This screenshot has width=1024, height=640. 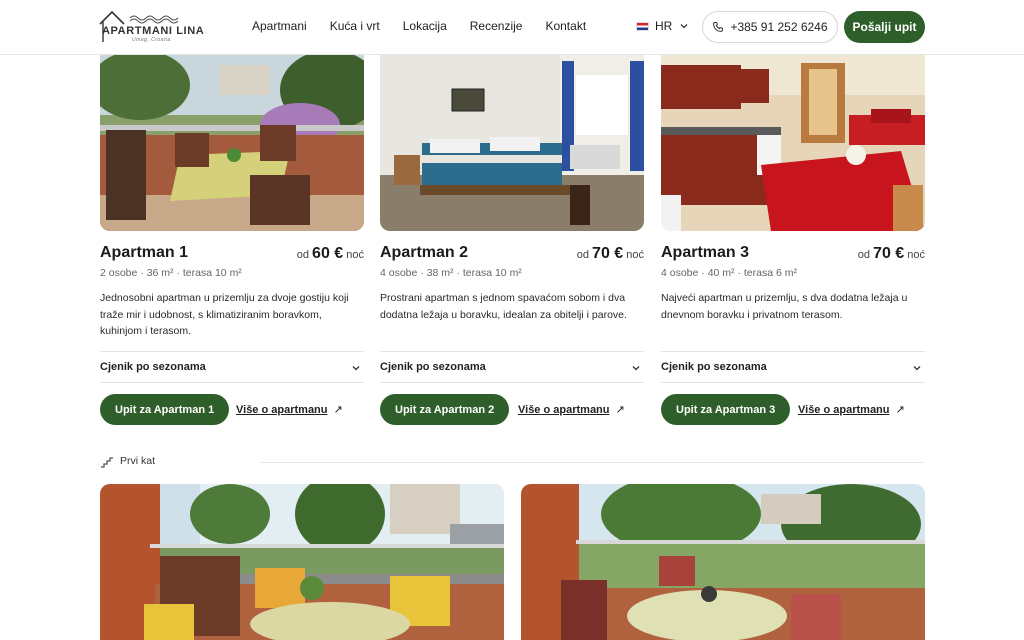 What do you see at coordinates (424, 252) in the screenshot?
I see `apartment-title: Apartman 2` at bounding box center [424, 252].